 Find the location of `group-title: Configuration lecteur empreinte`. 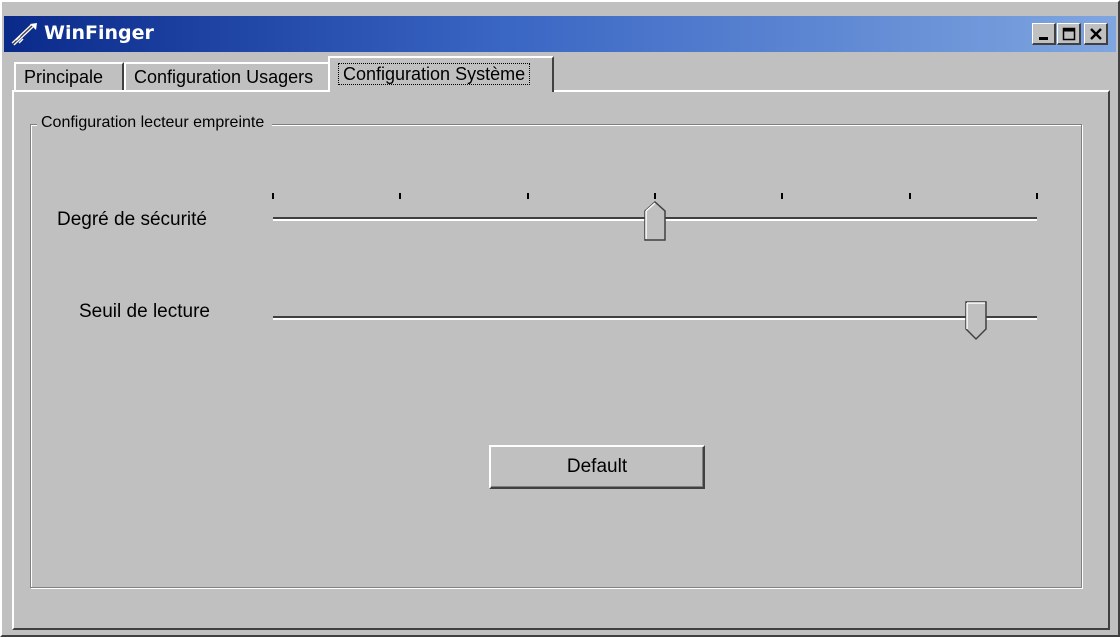

group-title: Configuration lecteur empreinte is located at coordinates (155, 123).